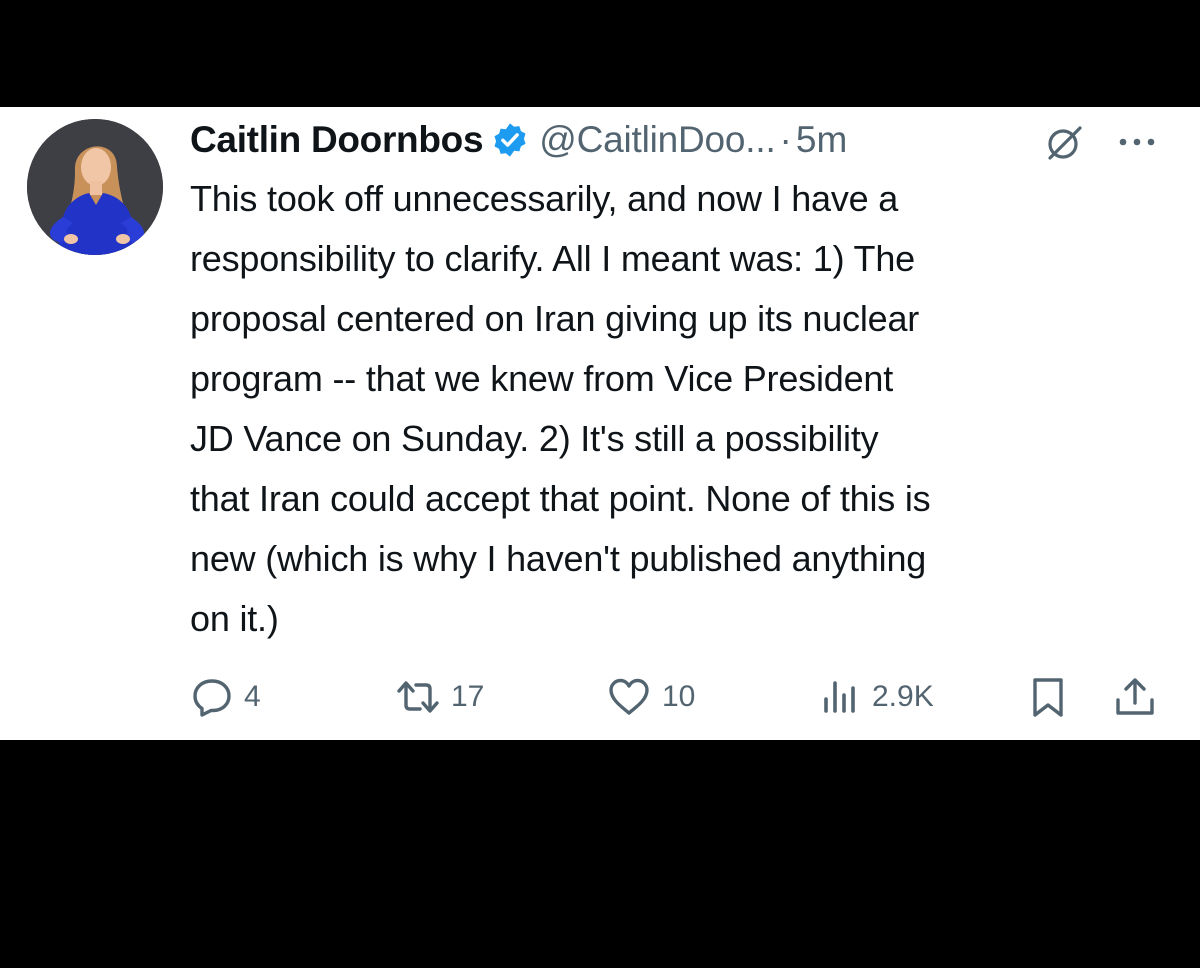 The height and width of the screenshot is (968, 1200). I want to click on verified-badge-icon, so click(510, 140).